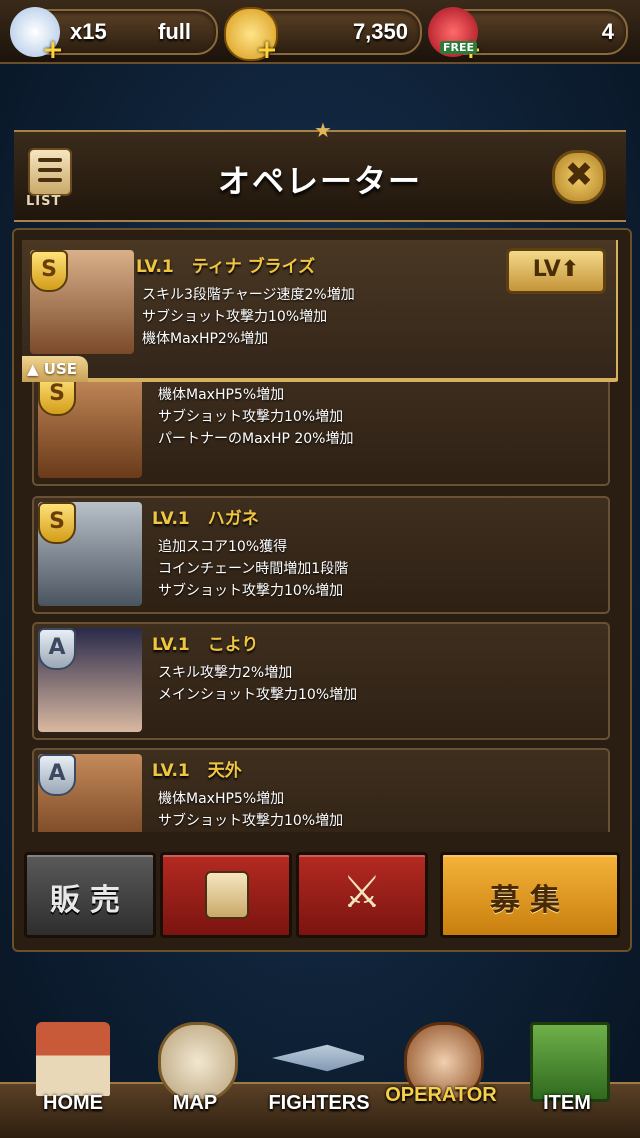 This screenshot has height=1138, width=640. I want to click on nav-fighters: FIGHTERS, so click(319, 1074).